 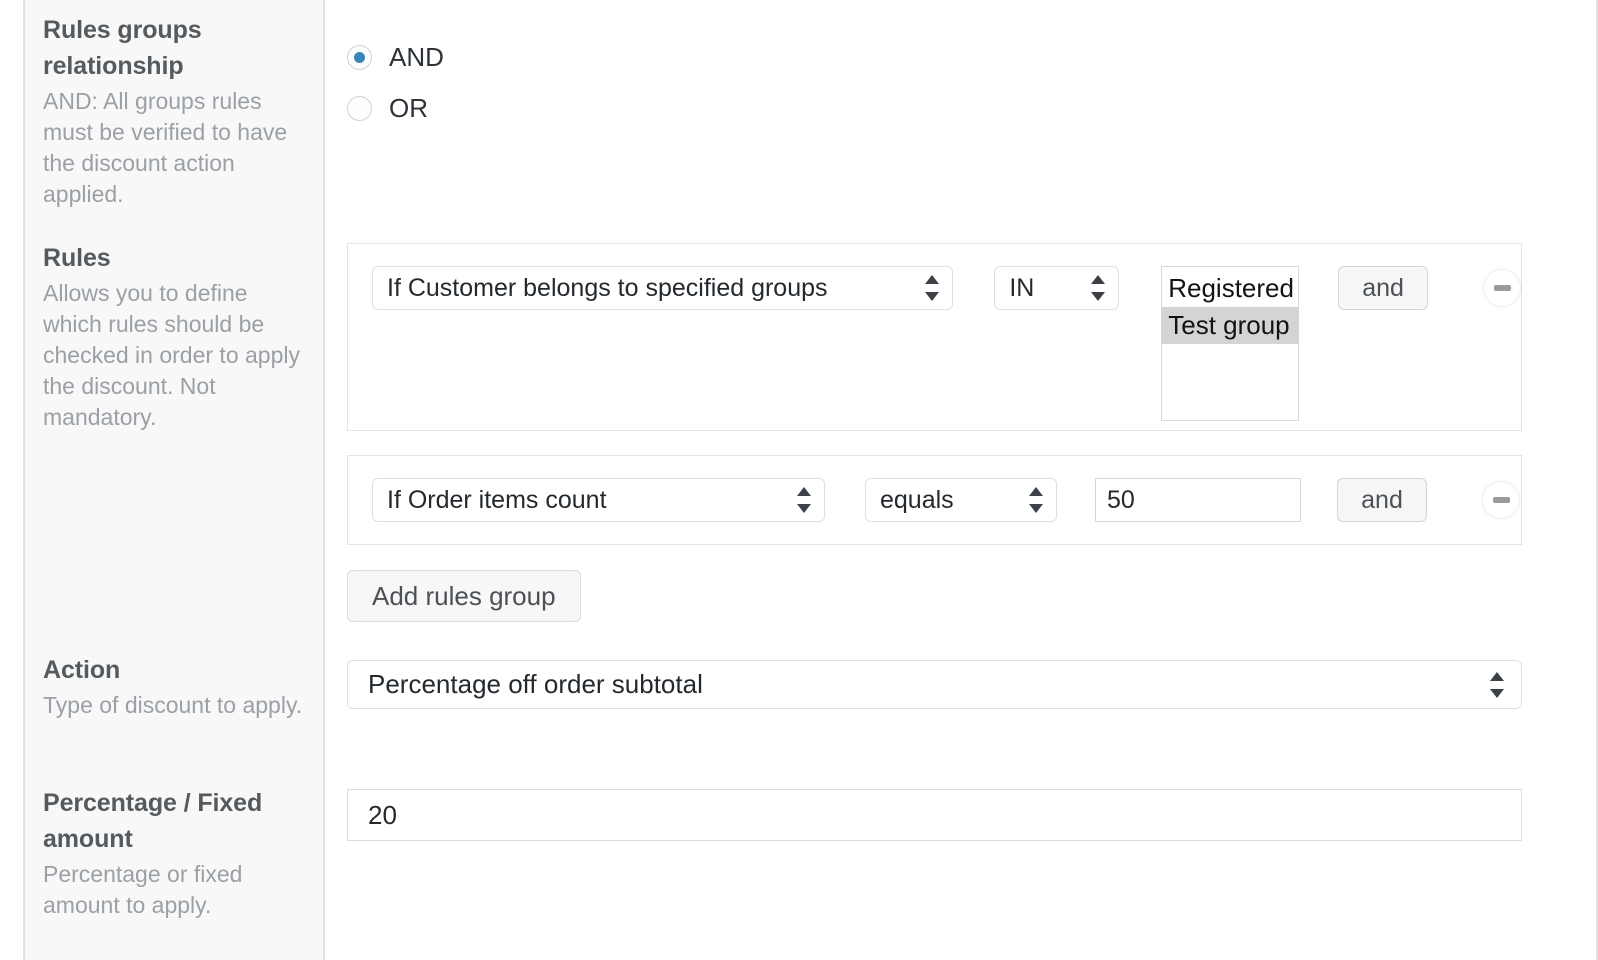 What do you see at coordinates (1230, 288) in the screenshot?
I see `multiselect-option: Registered` at bounding box center [1230, 288].